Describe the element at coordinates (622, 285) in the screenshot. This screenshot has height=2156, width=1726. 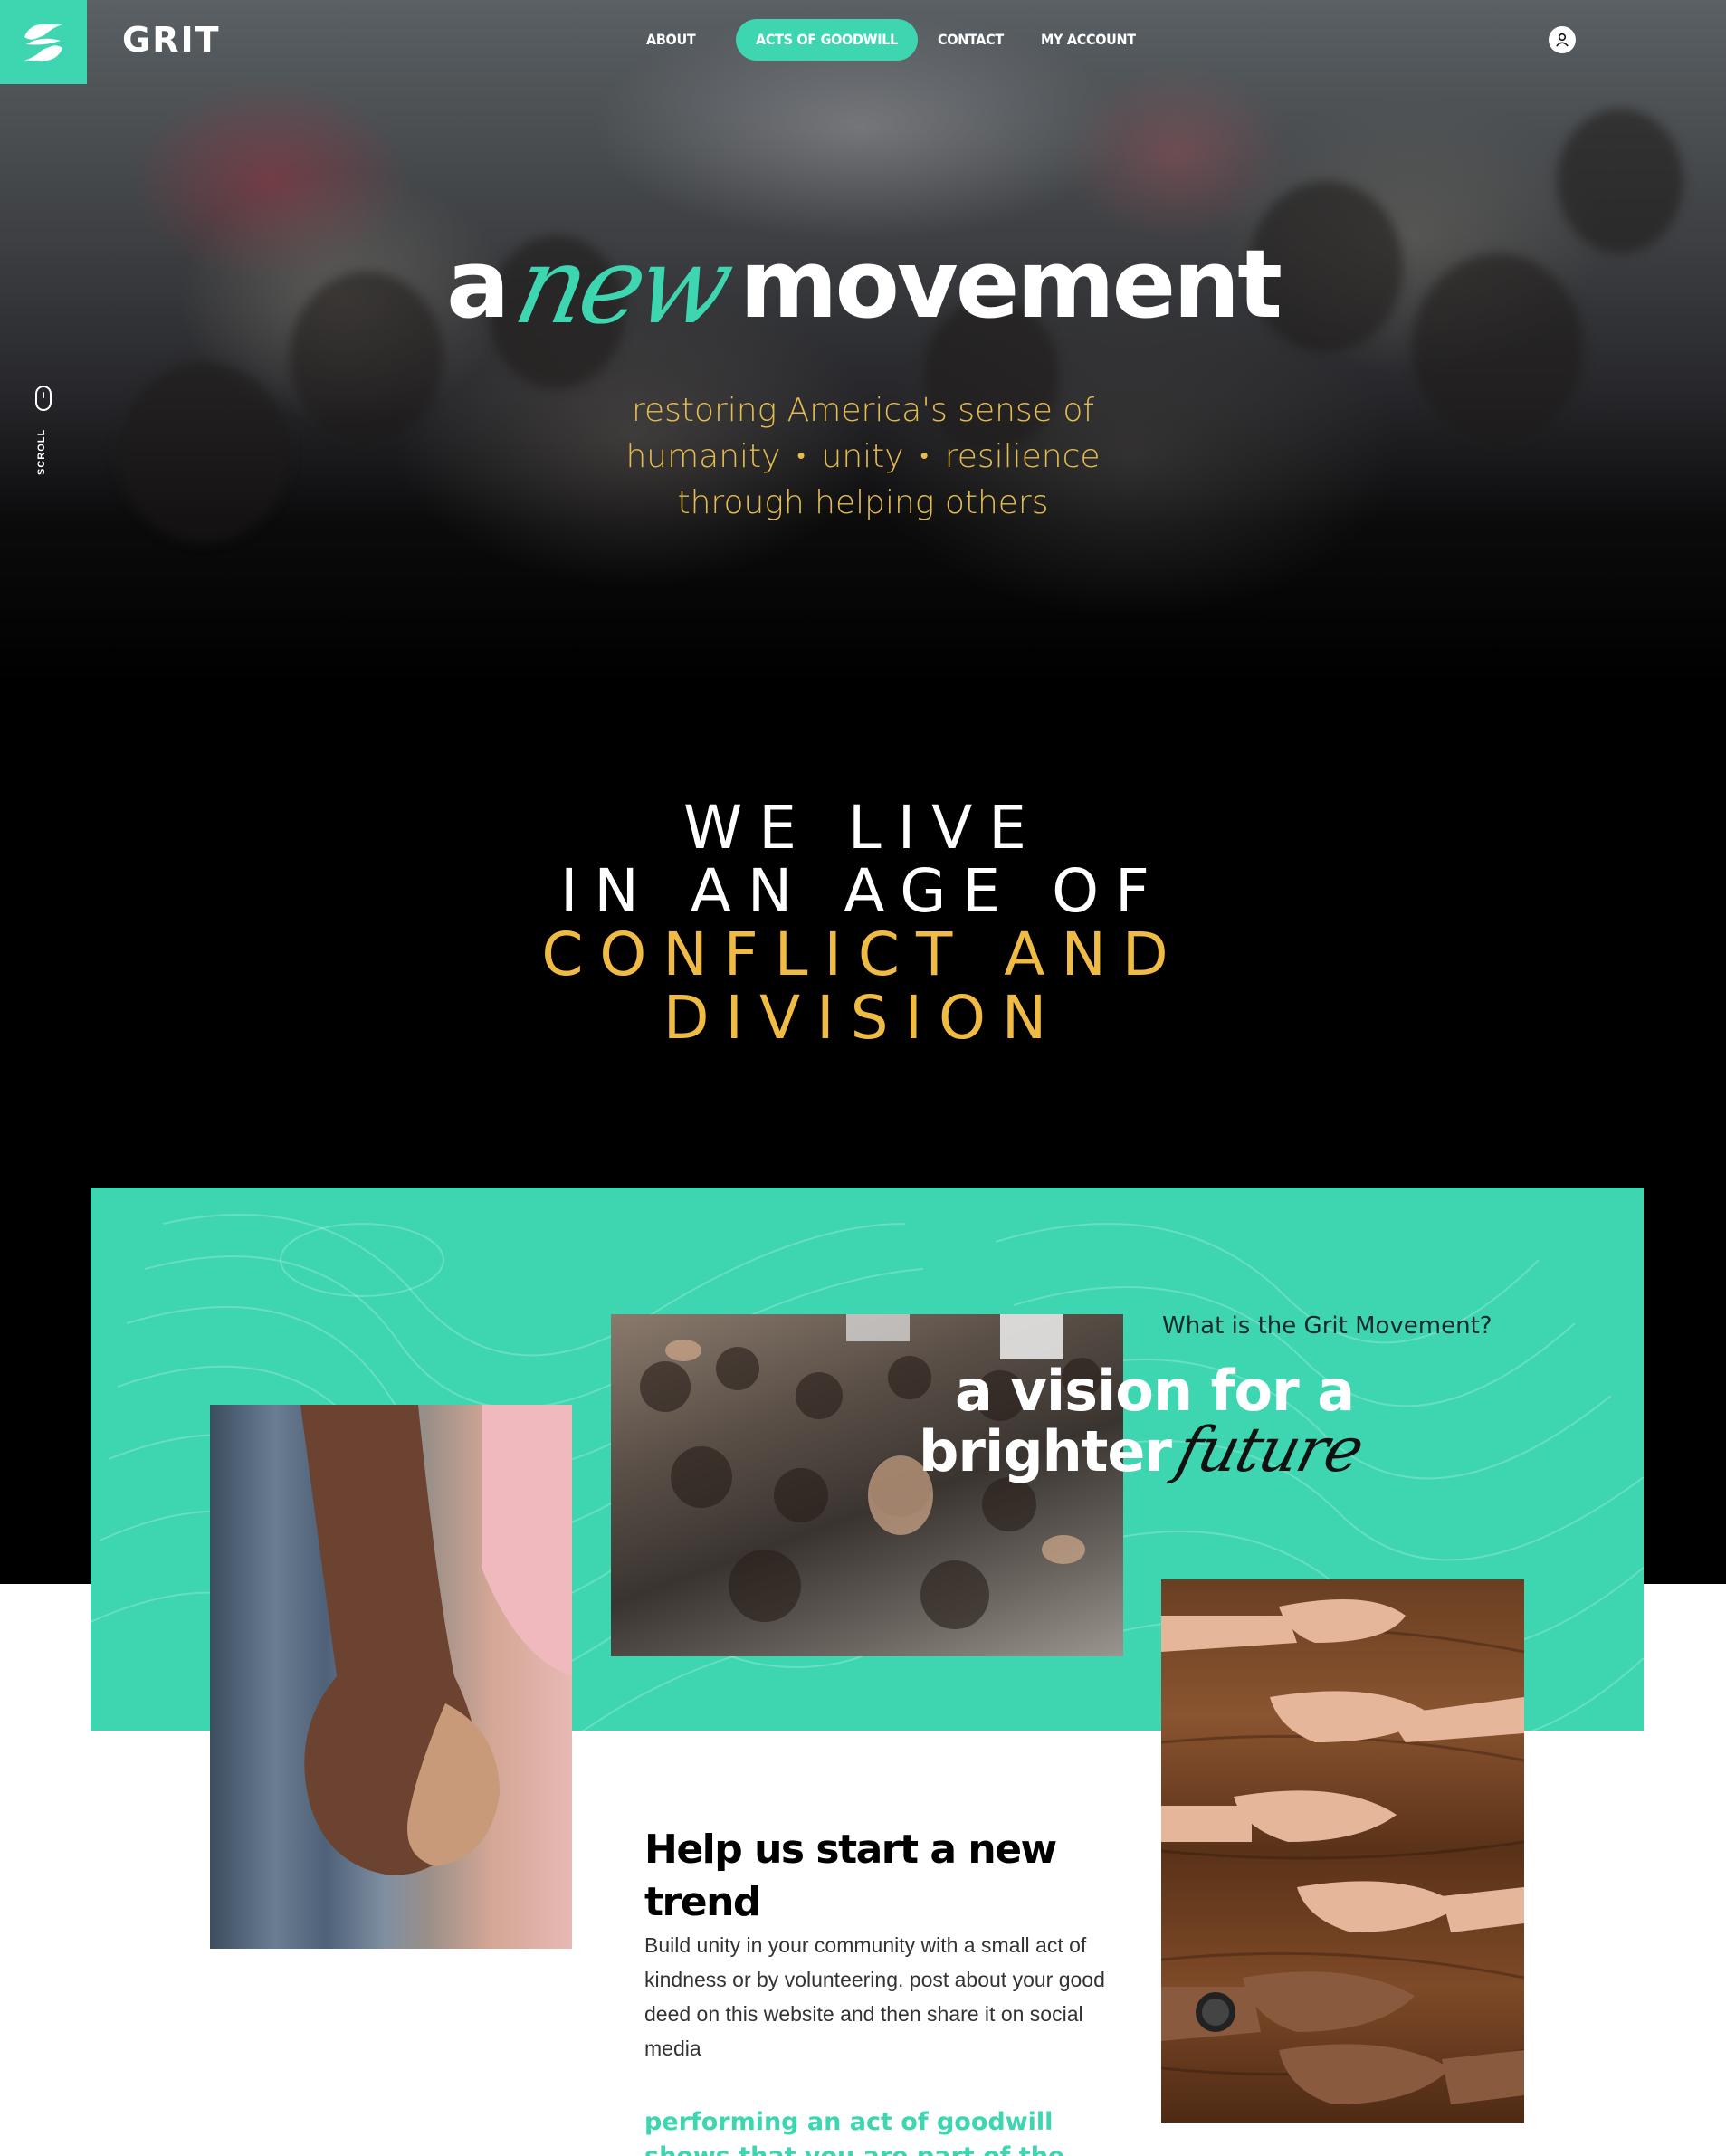
I see `hero-title-new: new` at that location.